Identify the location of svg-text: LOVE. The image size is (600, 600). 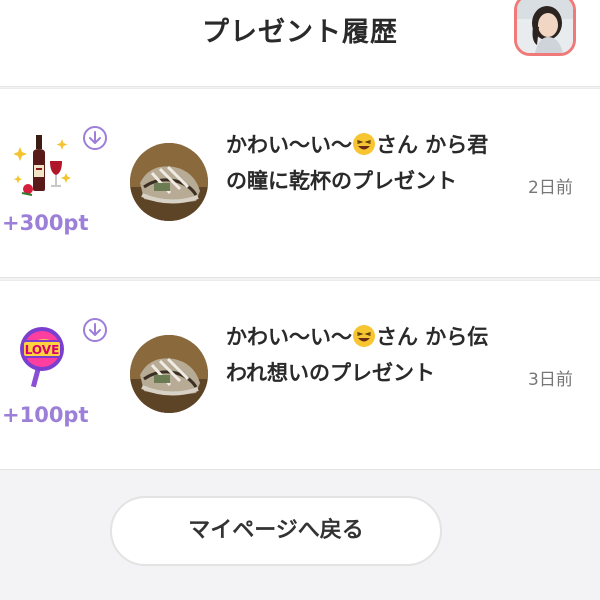
(42, 350).